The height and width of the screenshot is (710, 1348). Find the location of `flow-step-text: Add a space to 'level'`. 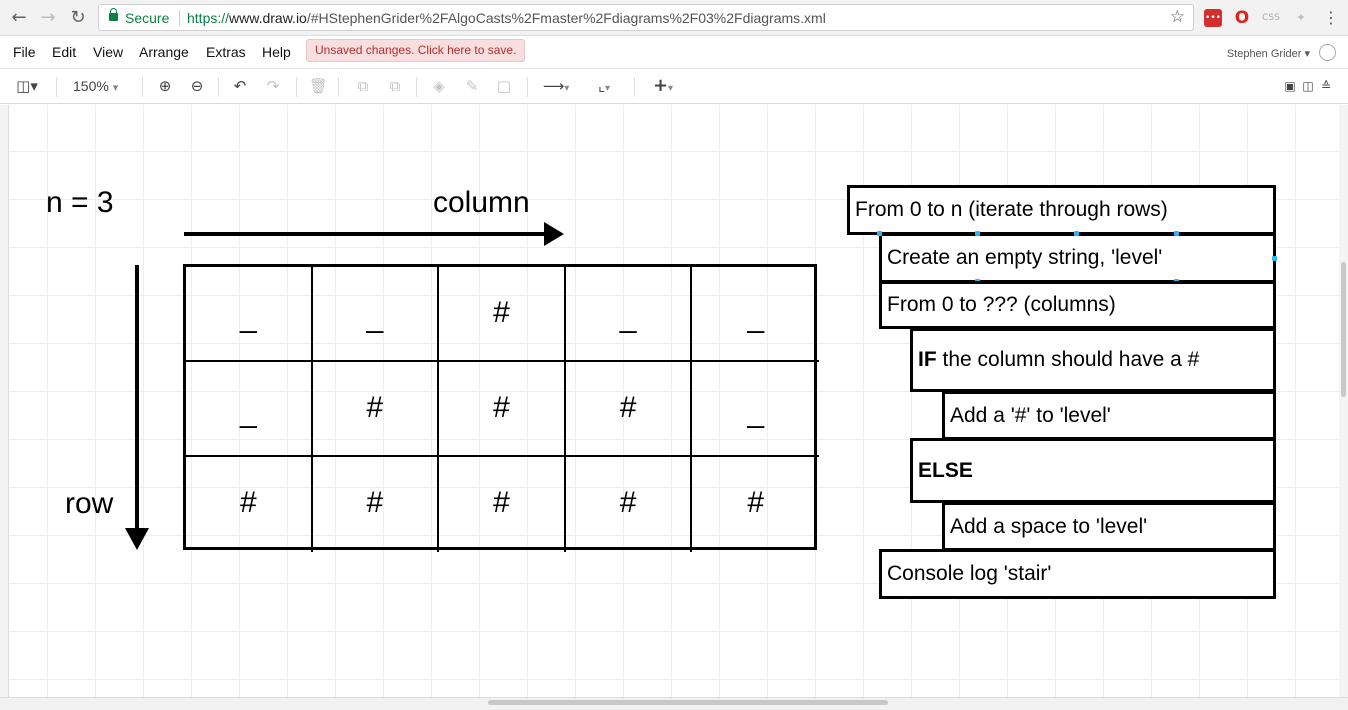

flow-step-text: Add a space to 'level' is located at coordinates (1049, 526).